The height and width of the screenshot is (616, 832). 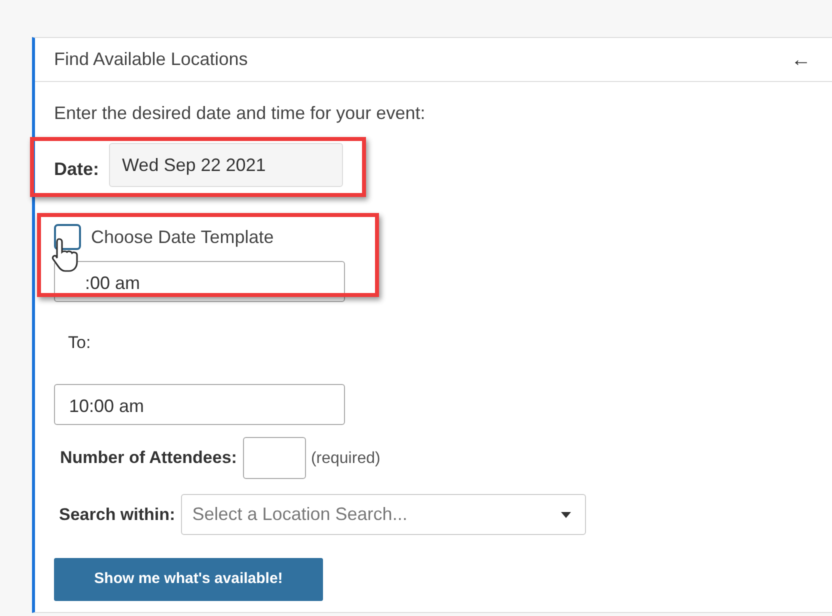 What do you see at coordinates (274, 457) in the screenshot?
I see `attendees-field` at bounding box center [274, 457].